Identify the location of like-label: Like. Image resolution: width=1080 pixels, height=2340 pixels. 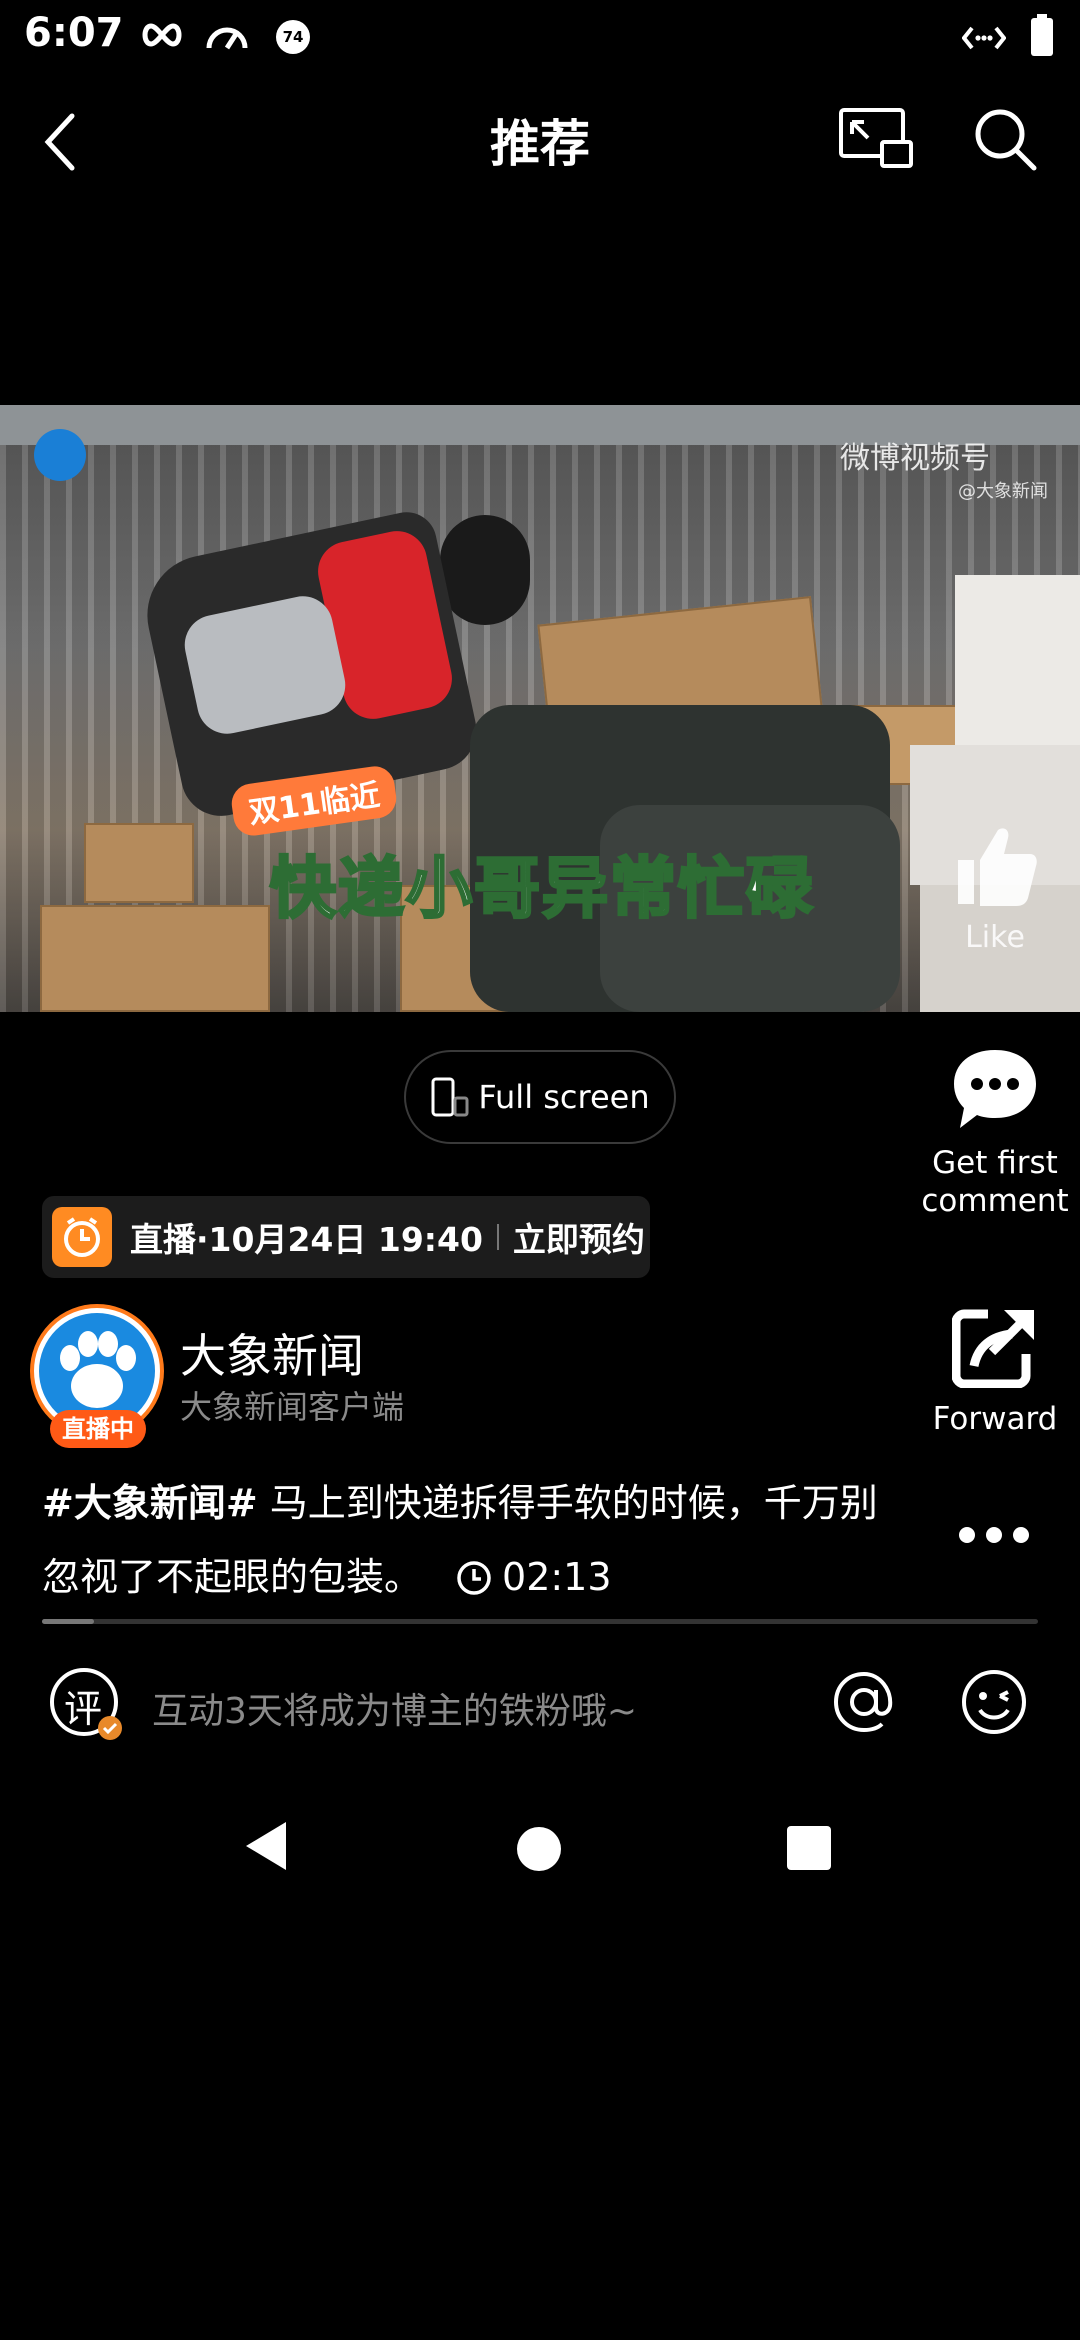
(995, 937).